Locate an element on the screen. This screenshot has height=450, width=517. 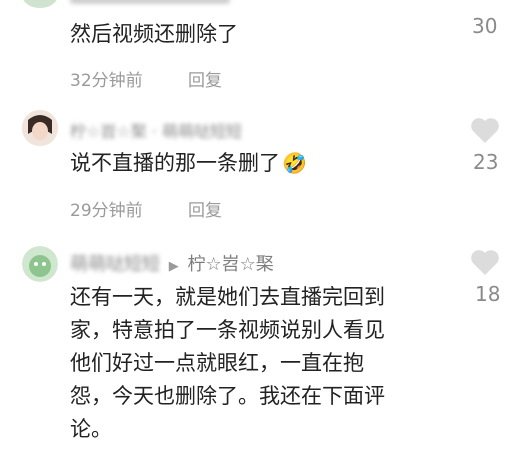
like-count: 18 is located at coordinates (488, 294).